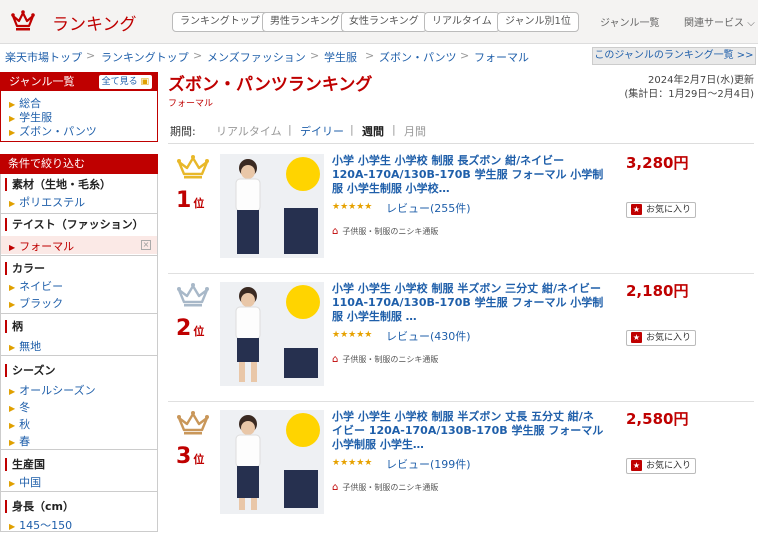 This screenshot has width=758, height=533. I want to click on breadcrumb-item-ranking-top: ランキングトップ, so click(145, 57).